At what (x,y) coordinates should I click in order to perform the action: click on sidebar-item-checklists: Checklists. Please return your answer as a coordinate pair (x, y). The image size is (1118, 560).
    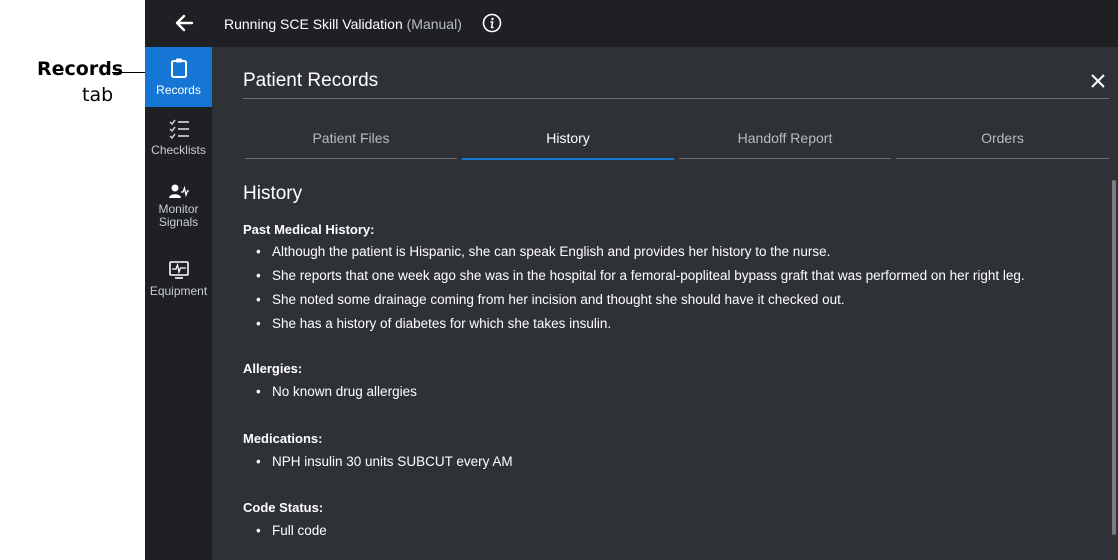
    Looking at the image, I should click on (178, 144).